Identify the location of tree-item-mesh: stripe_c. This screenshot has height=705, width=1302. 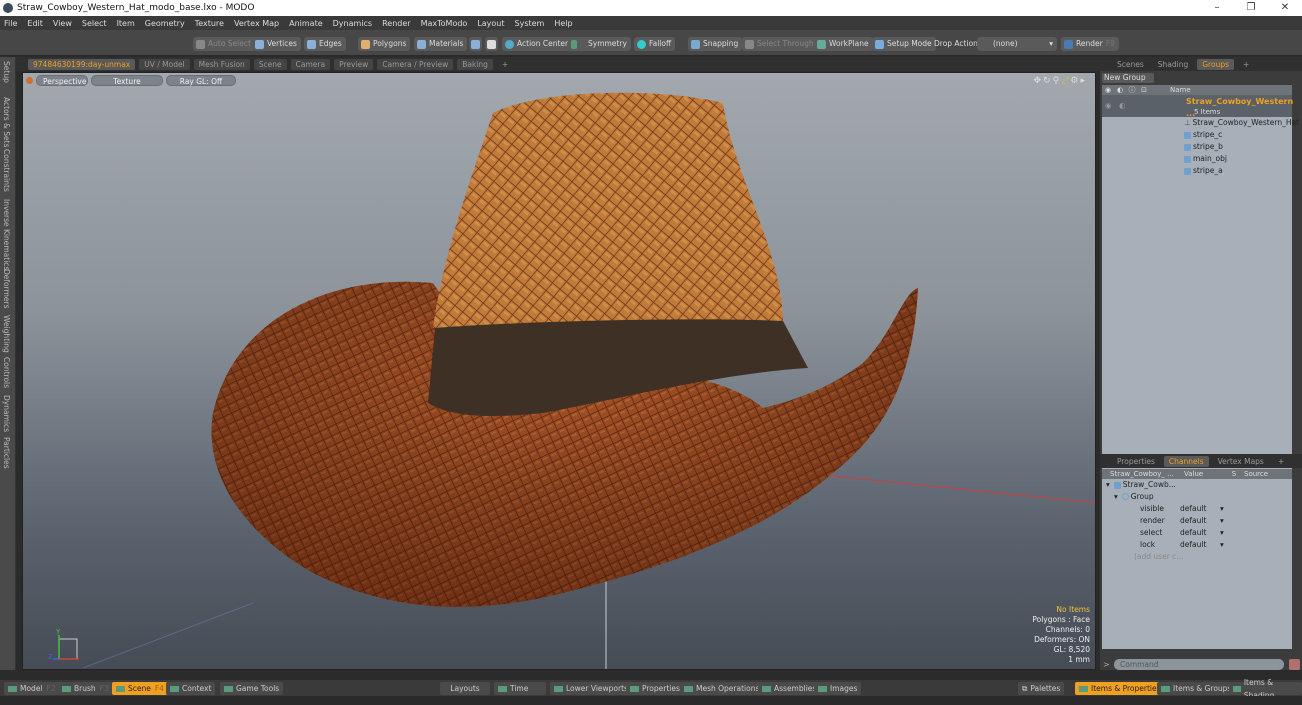
(1197, 135).